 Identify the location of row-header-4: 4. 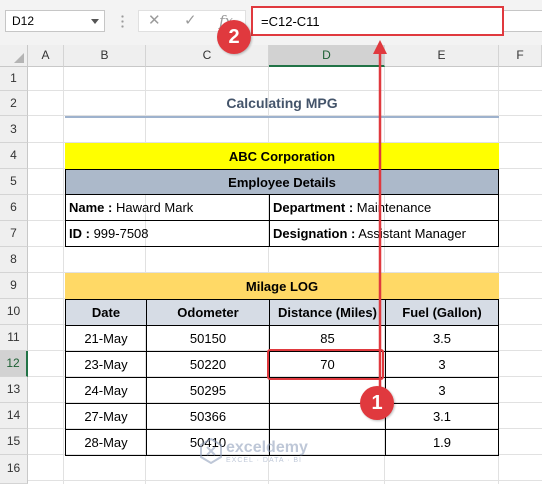
(14, 156).